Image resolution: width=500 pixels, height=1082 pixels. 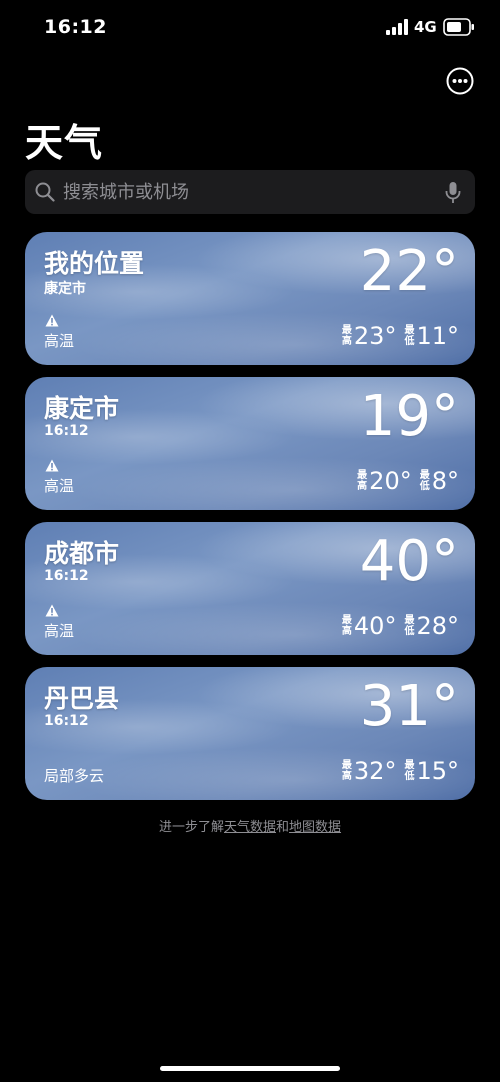 What do you see at coordinates (94, 263) in the screenshot?
I see `location-name: 我的位置` at bounding box center [94, 263].